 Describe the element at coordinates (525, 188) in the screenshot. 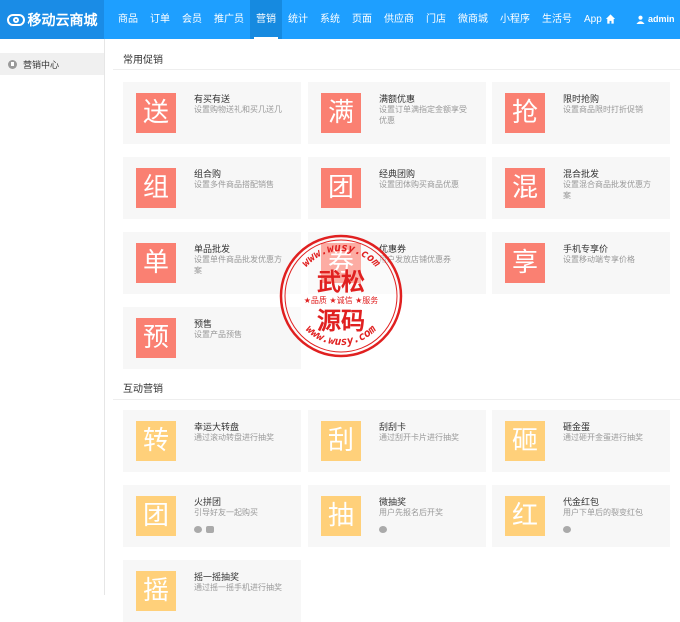

I see `promotion-glyph-icon: 混` at that location.